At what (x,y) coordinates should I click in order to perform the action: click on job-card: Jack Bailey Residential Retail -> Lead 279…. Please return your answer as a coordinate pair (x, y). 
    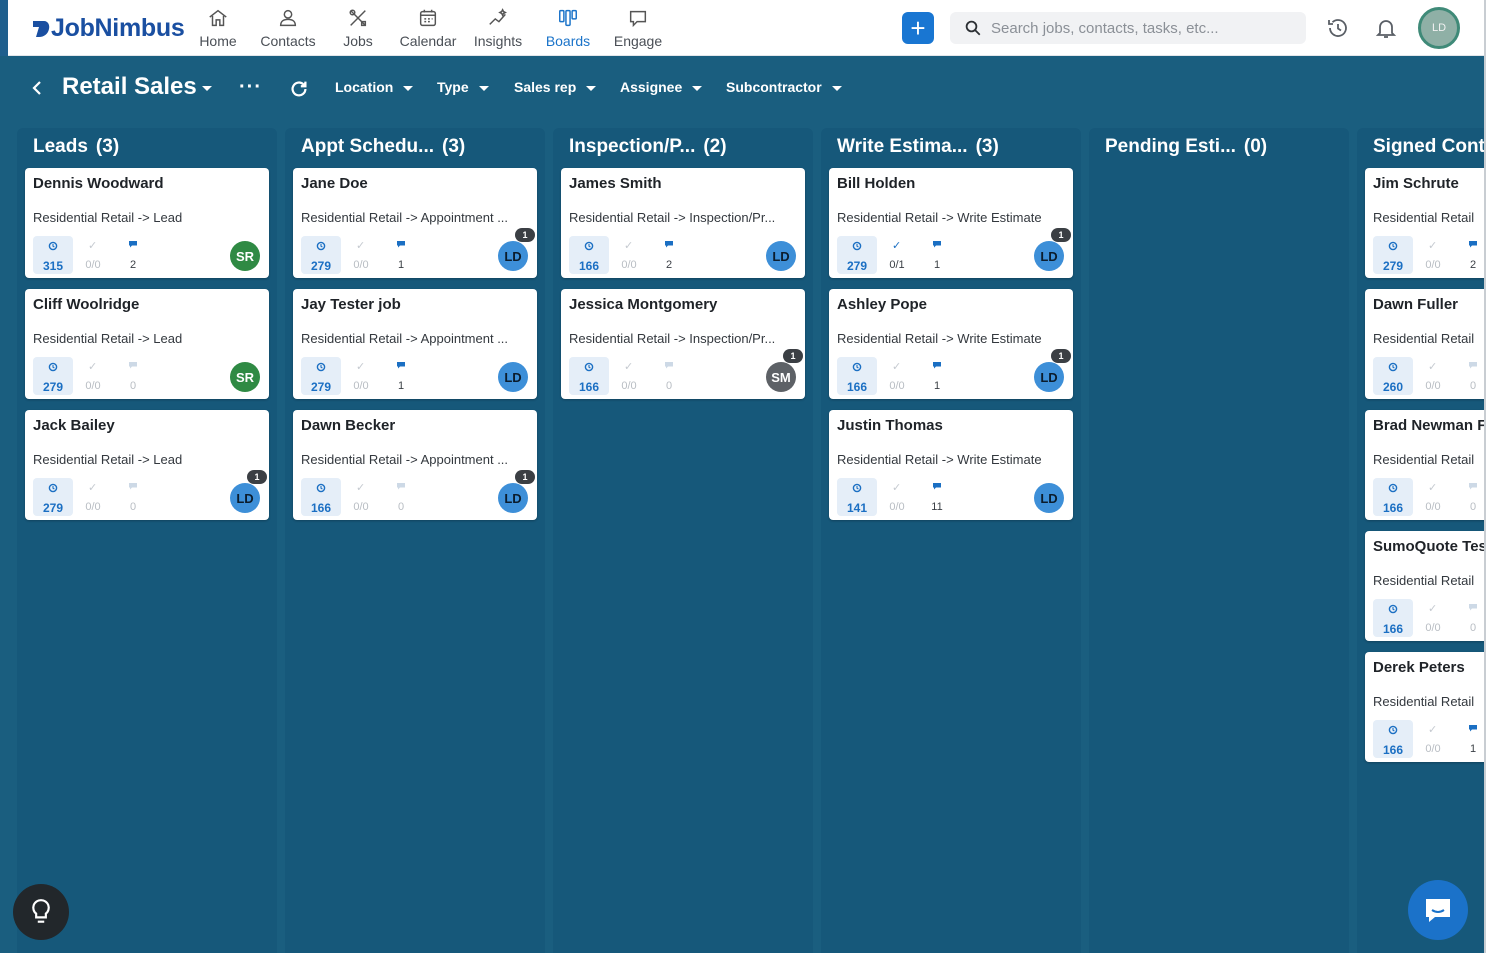
    Looking at the image, I should click on (147, 465).